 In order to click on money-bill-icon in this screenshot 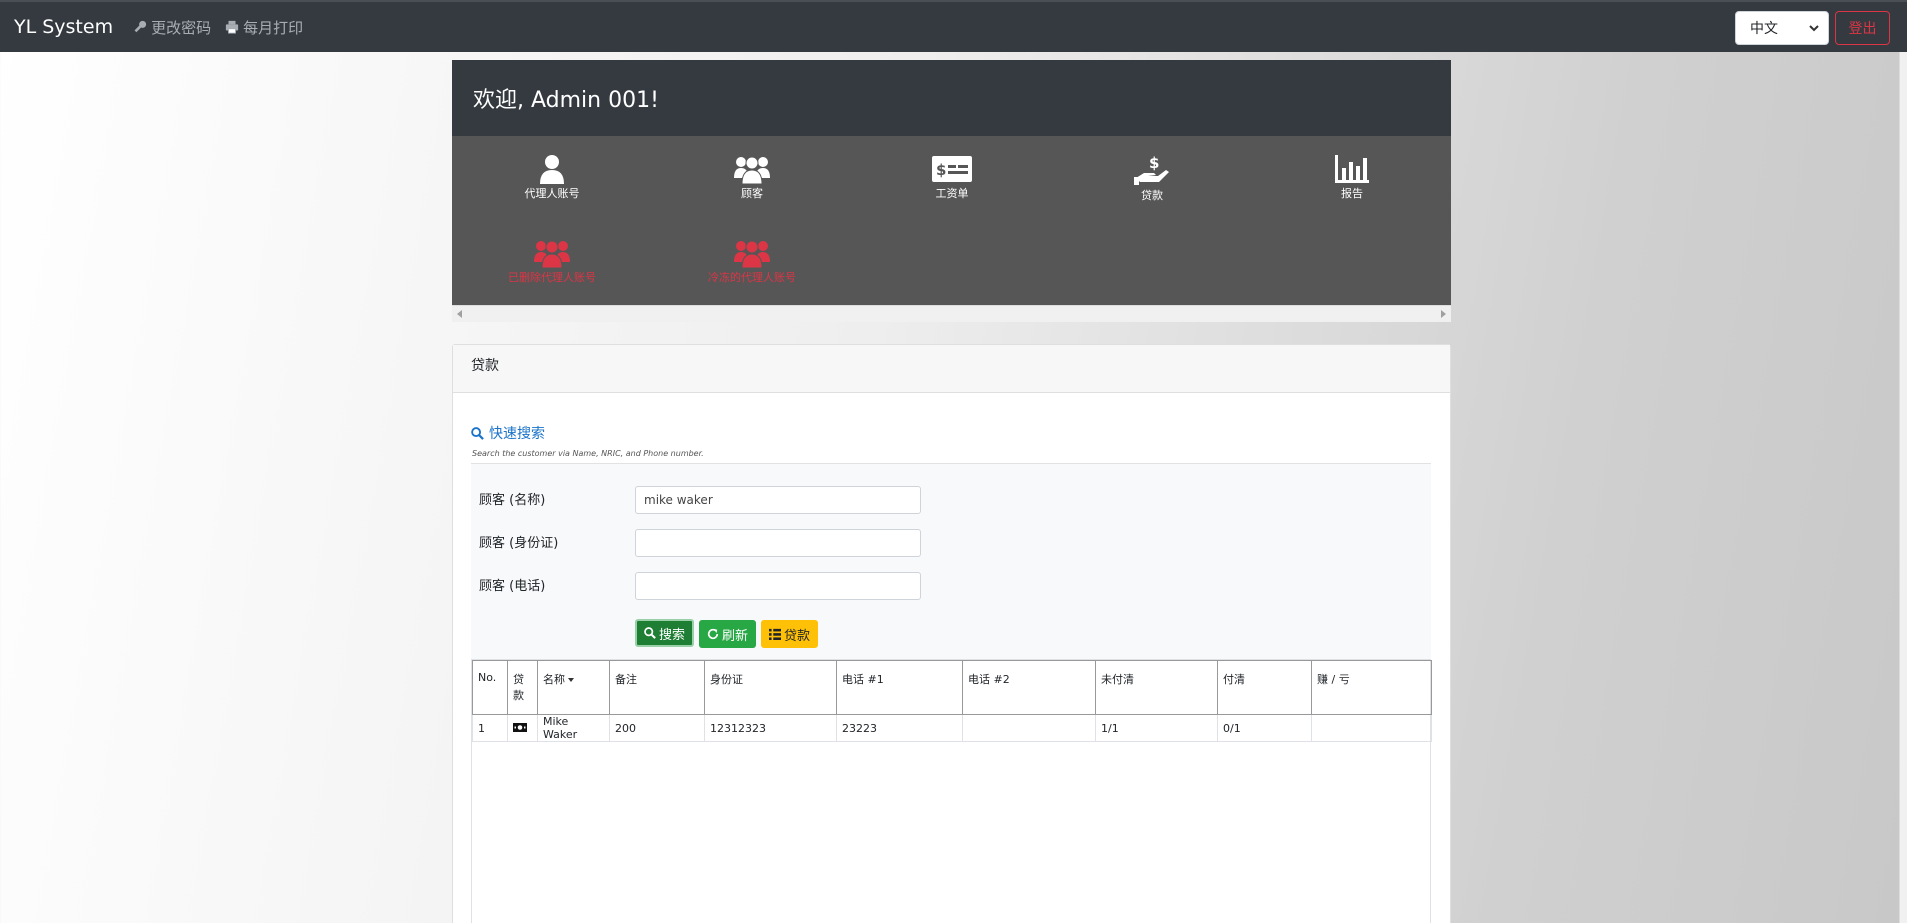, I will do `click(520, 727)`.